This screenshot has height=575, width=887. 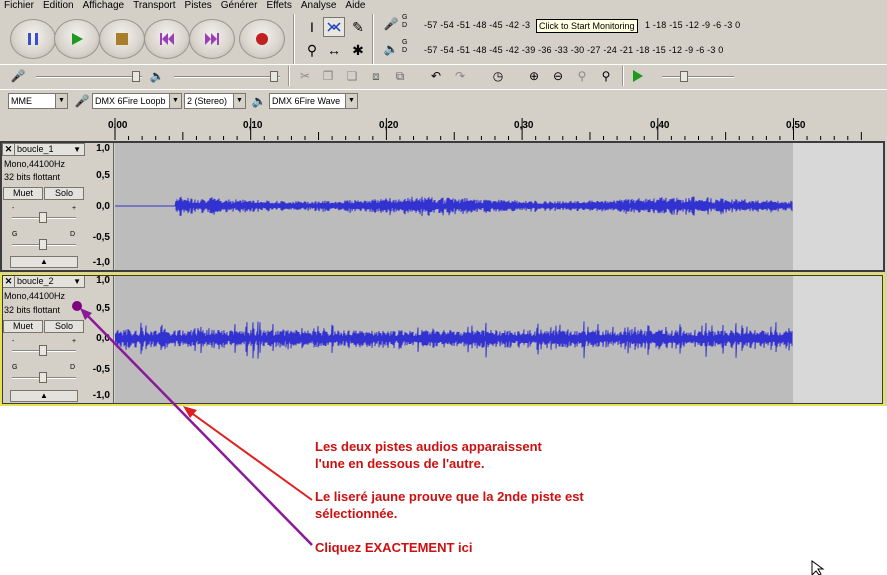 I want to click on skip-start-icon, so click(x=167, y=39).